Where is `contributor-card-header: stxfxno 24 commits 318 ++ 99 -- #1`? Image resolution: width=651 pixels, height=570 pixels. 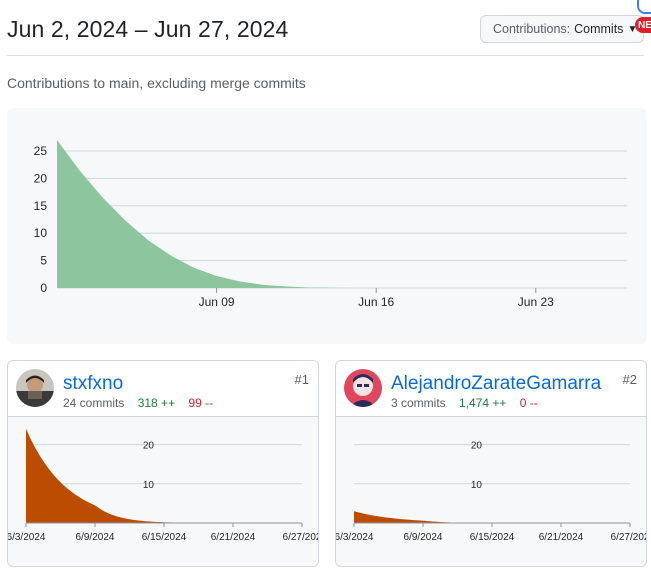
contributor-card-header: stxfxno 24 commits 318 ++ 99 -- #1 is located at coordinates (163, 389).